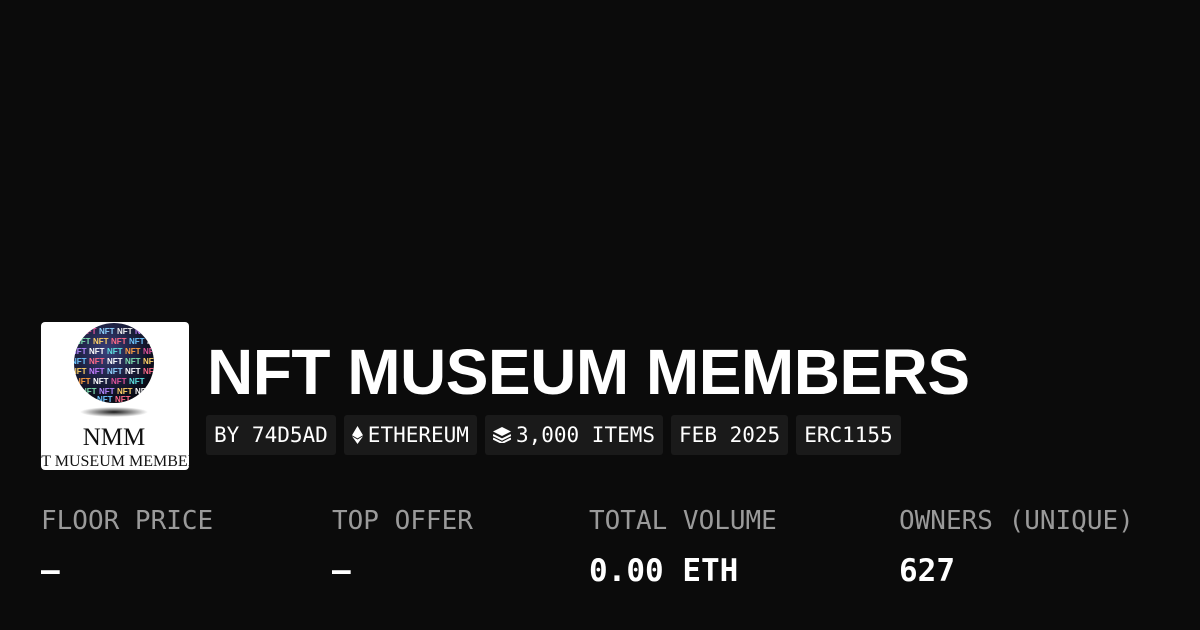 This screenshot has height=630, width=1200. I want to click on chain-tag: ETHEREUM, so click(410, 435).